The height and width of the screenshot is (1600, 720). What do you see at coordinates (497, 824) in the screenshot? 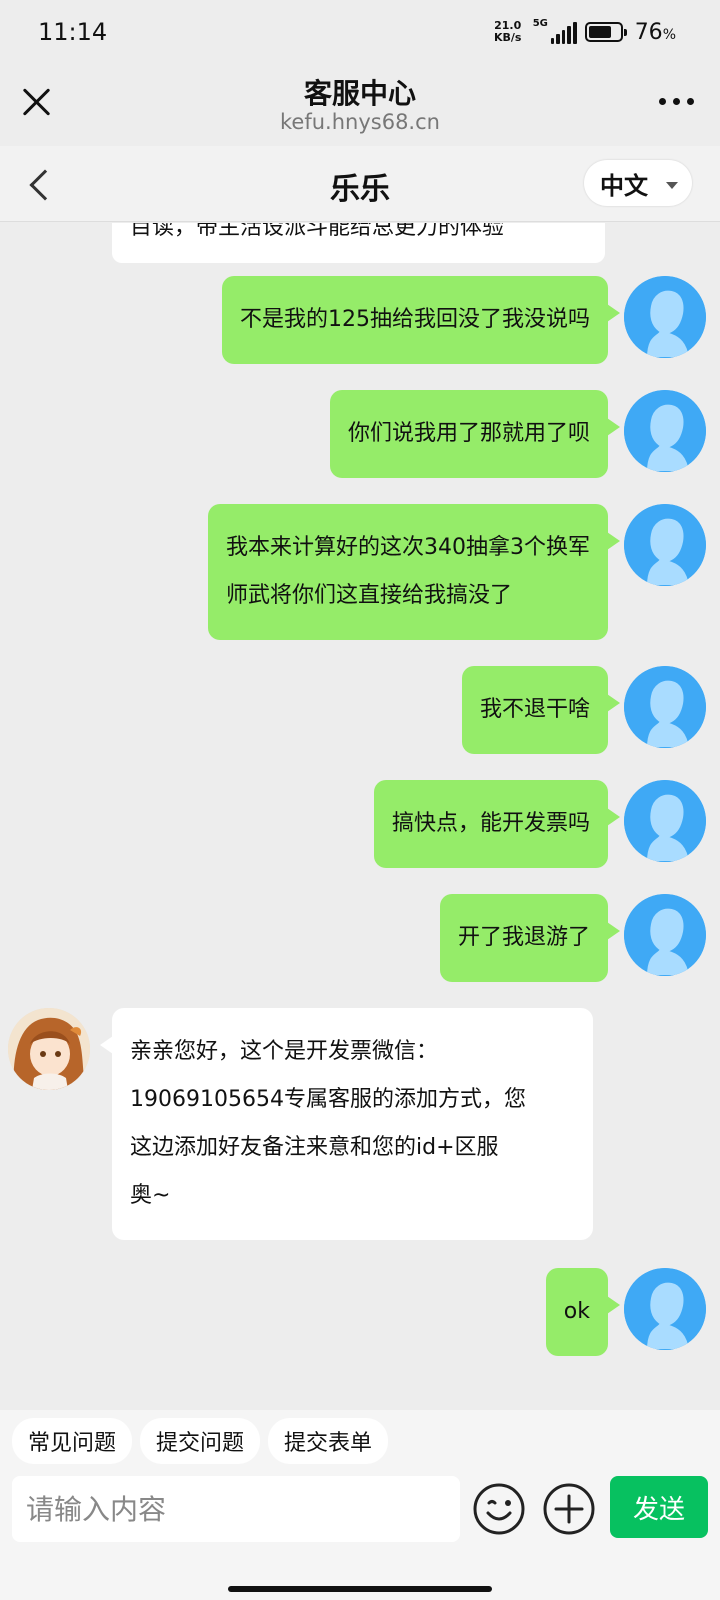
I see `my-message: 搞快点，能开发票吗` at bounding box center [497, 824].